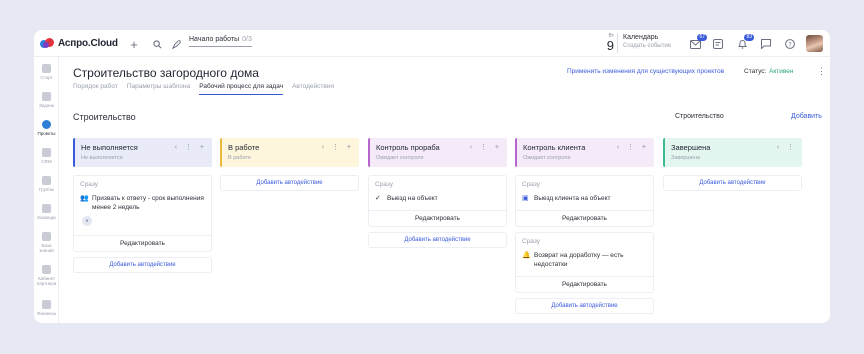 The image size is (864, 354). What do you see at coordinates (239, 158) in the screenshot?
I see `column-subtitle: В работе` at bounding box center [239, 158].